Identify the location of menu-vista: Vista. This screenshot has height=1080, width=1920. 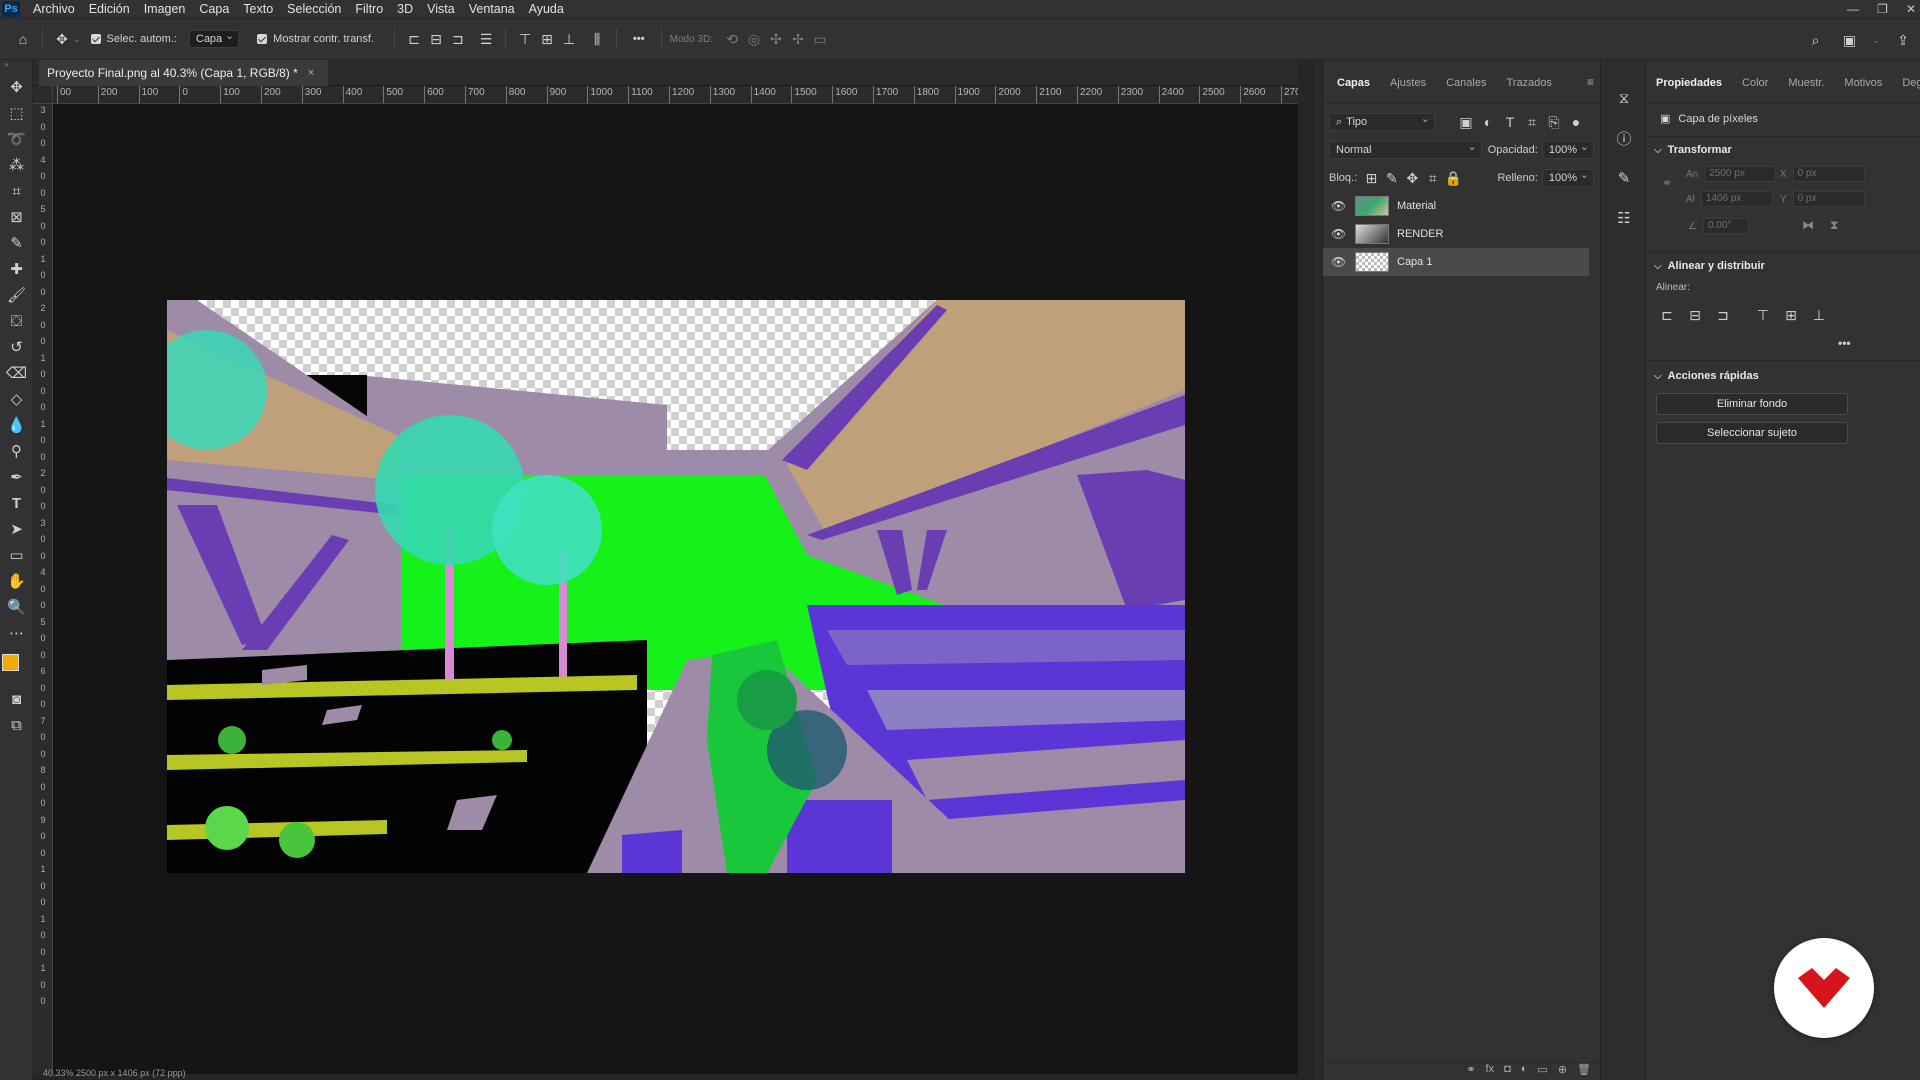
(441, 9).